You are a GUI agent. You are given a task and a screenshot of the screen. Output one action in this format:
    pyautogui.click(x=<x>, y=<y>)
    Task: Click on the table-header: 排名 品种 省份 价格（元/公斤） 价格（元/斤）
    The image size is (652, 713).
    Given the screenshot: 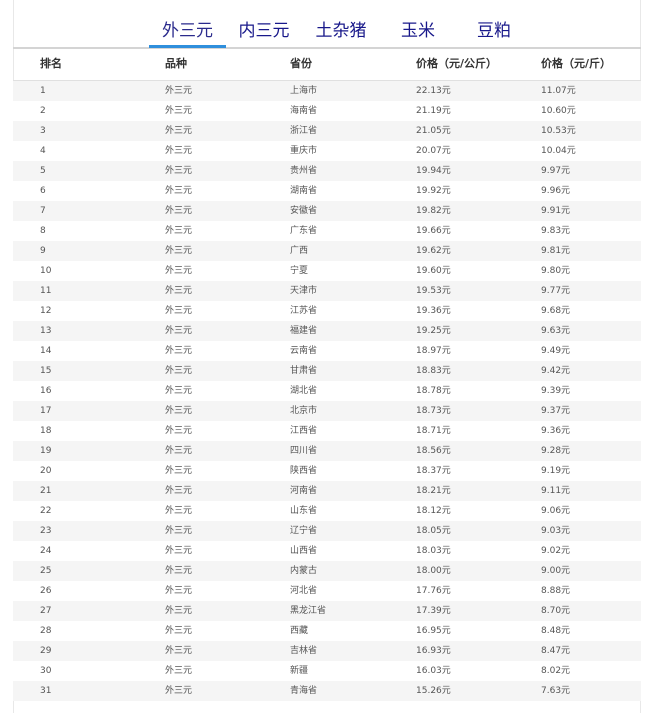 What is the action you would take?
    pyautogui.click(x=327, y=64)
    